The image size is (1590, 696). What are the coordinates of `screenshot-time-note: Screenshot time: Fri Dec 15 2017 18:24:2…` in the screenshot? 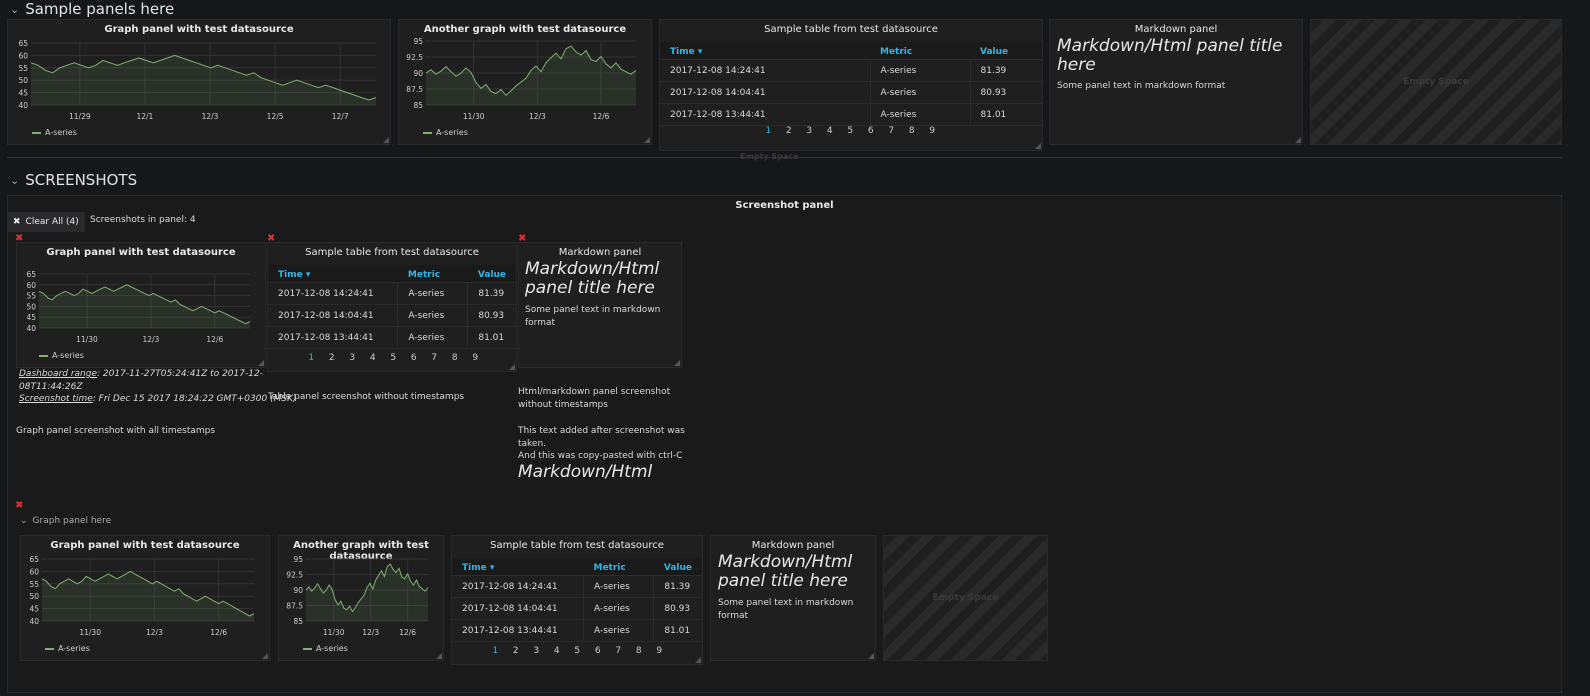 It's located at (157, 399).